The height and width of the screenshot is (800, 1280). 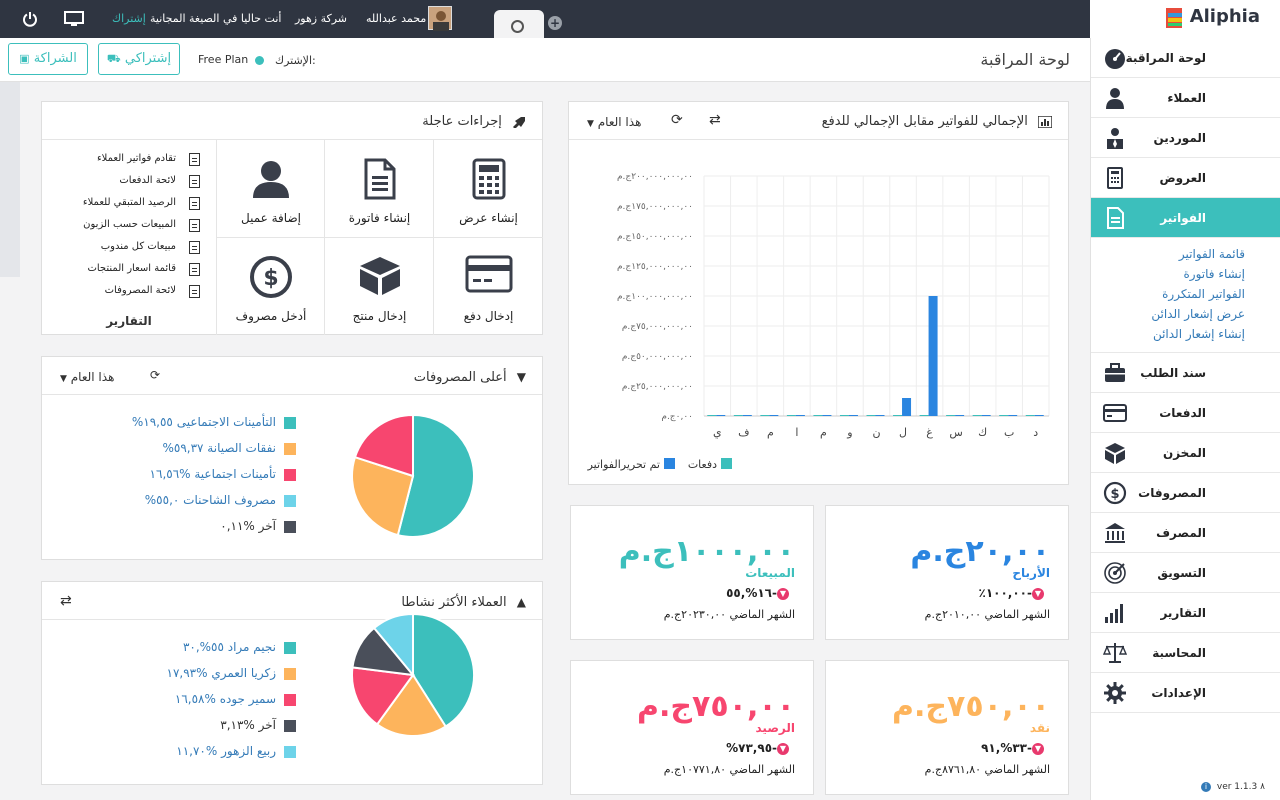 What do you see at coordinates (1185, 693) in the screenshot?
I see `sidebar-item-settings: الإعدادات` at bounding box center [1185, 693].